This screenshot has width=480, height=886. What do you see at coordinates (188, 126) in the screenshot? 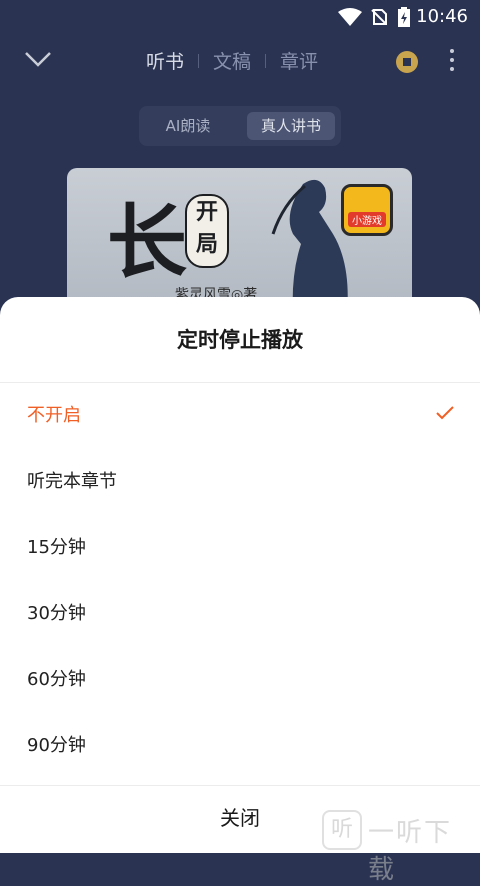
I see `ai-read-option: AI朗读` at bounding box center [188, 126].